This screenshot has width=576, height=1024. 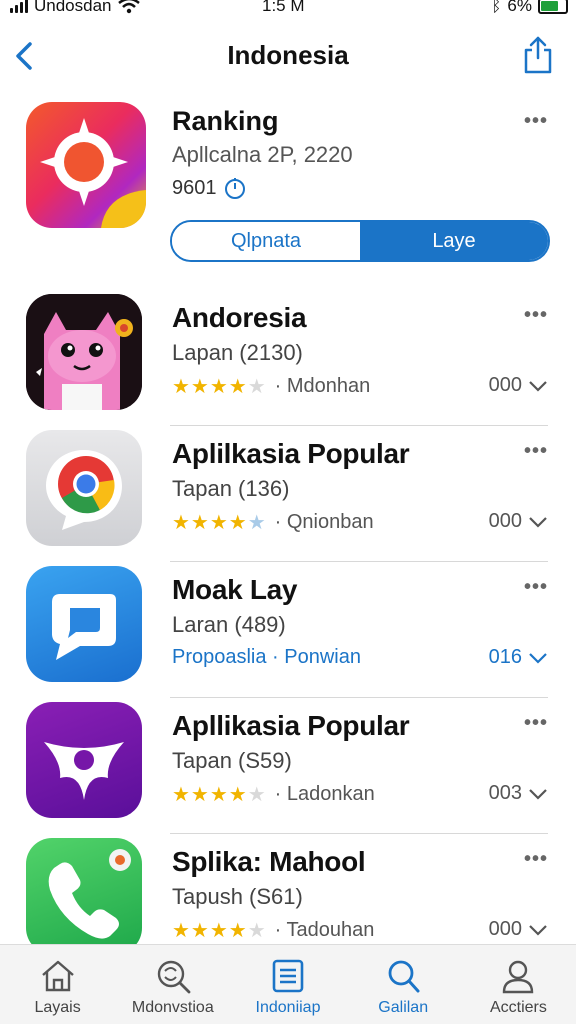 I want to click on featured-app-meta: 9601, so click(x=209, y=188).